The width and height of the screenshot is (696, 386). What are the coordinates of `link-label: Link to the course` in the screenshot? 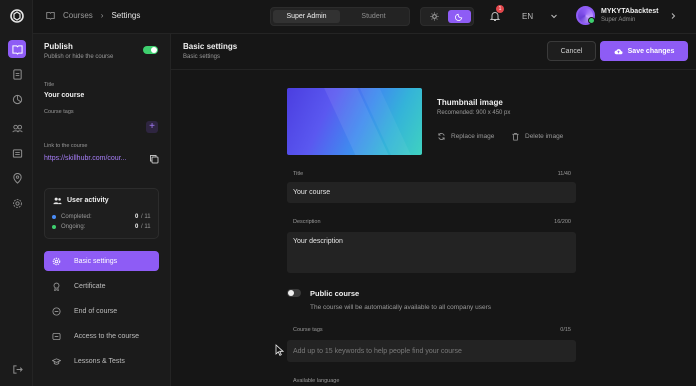 It's located at (66, 146).